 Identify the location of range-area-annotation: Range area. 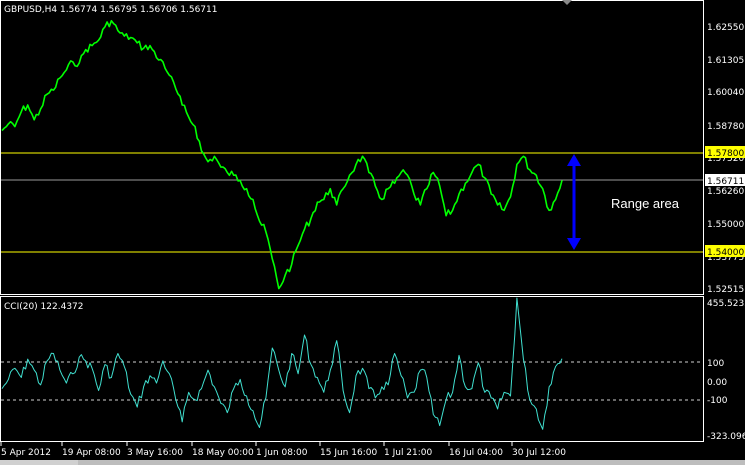
(645, 203).